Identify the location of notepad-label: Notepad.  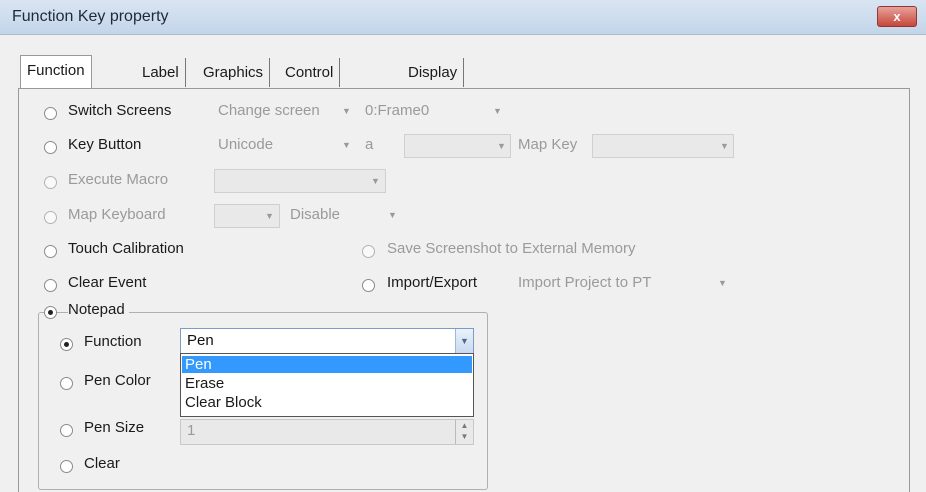
(98, 309).